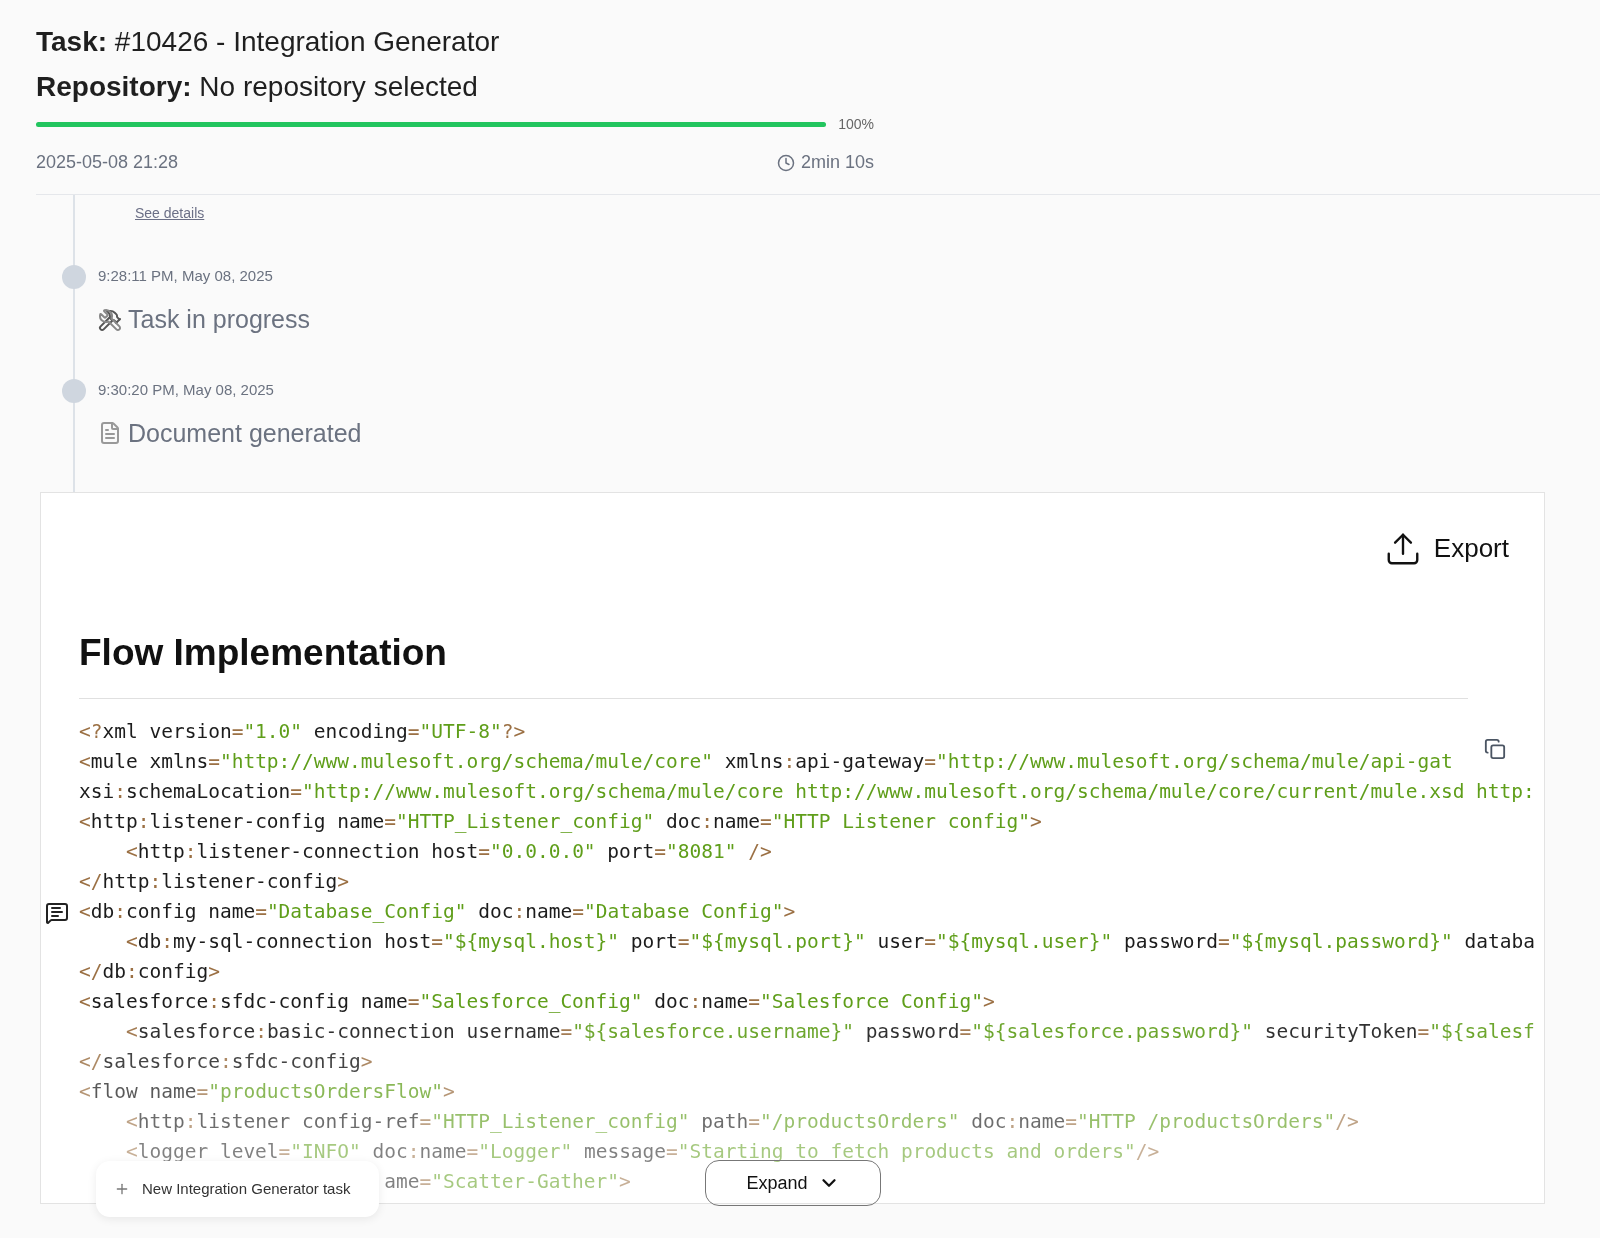  Describe the element at coordinates (766, 761) in the screenshot. I see `code-line: <mule xmlns="http://www.mulesoft.org/schema/mule/core" xmlns:api-gateway="http://www.mulesoft.org/schema/mule/api-gat` at that location.